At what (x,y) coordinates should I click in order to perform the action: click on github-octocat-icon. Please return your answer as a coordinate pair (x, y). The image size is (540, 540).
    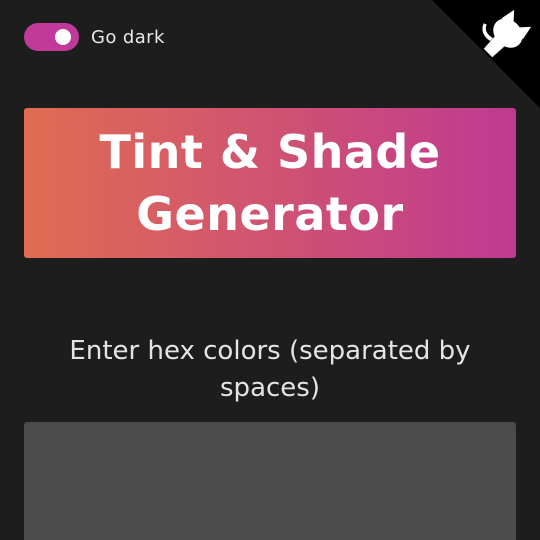
    Looking at the image, I should click on (486, 54).